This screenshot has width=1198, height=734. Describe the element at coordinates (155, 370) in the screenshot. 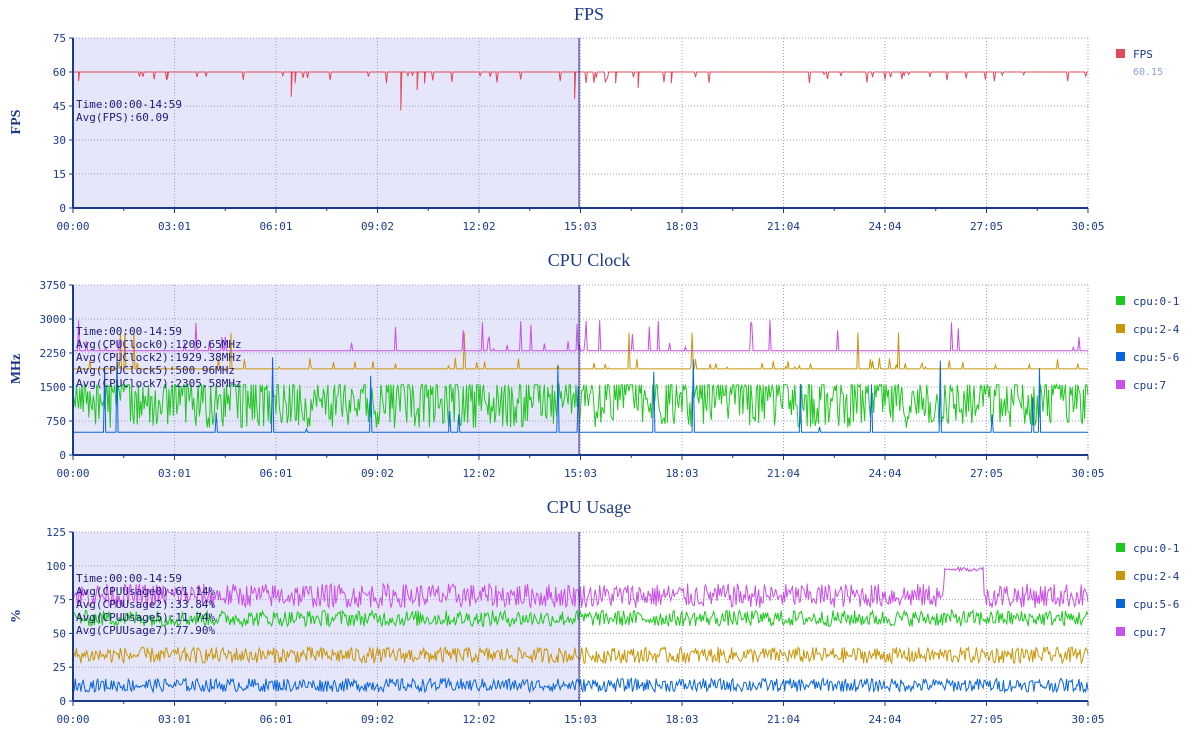

I see `annotation-line: Avg(CPUClock5):500.96MHz` at that location.